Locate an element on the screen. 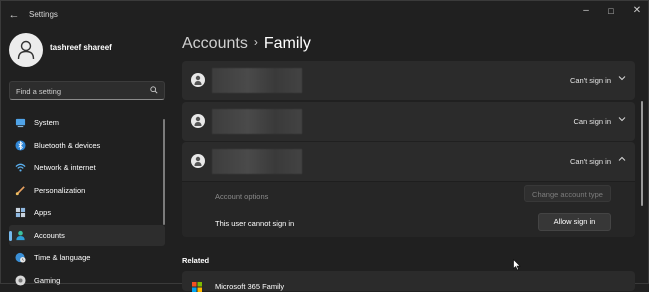 The width and height of the screenshot is (649, 292). sidebar-item-label: Accounts is located at coordinates (49, 235).